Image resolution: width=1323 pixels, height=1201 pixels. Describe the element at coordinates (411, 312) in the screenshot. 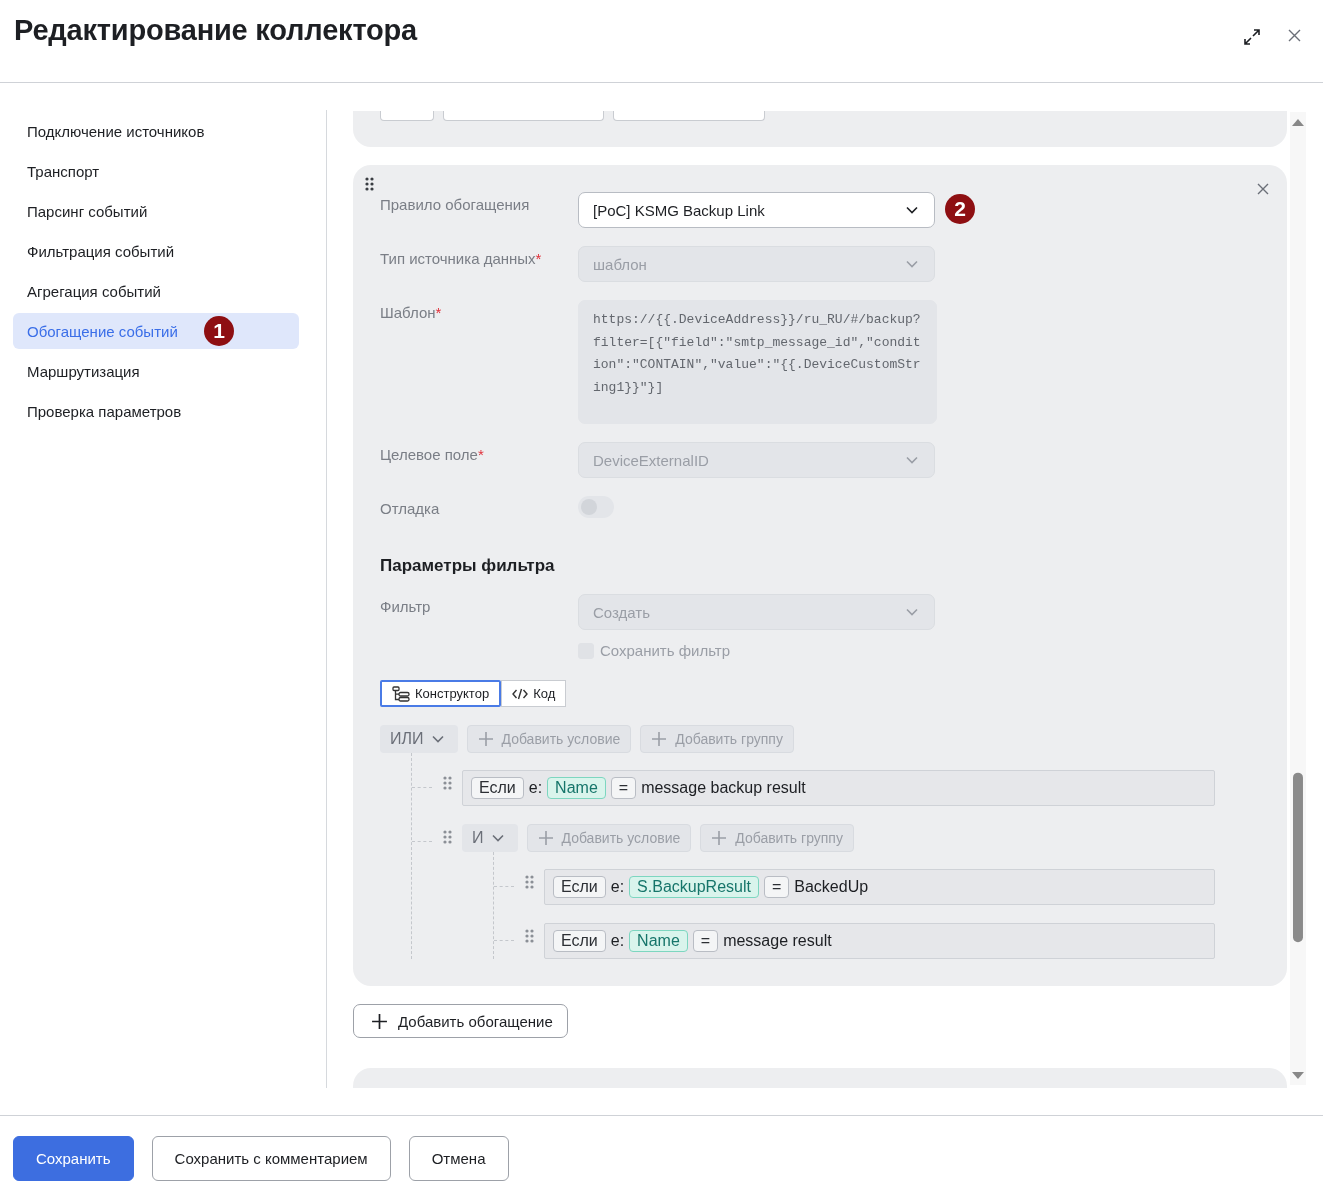

I see `field-label: Шаблон*` at that location.